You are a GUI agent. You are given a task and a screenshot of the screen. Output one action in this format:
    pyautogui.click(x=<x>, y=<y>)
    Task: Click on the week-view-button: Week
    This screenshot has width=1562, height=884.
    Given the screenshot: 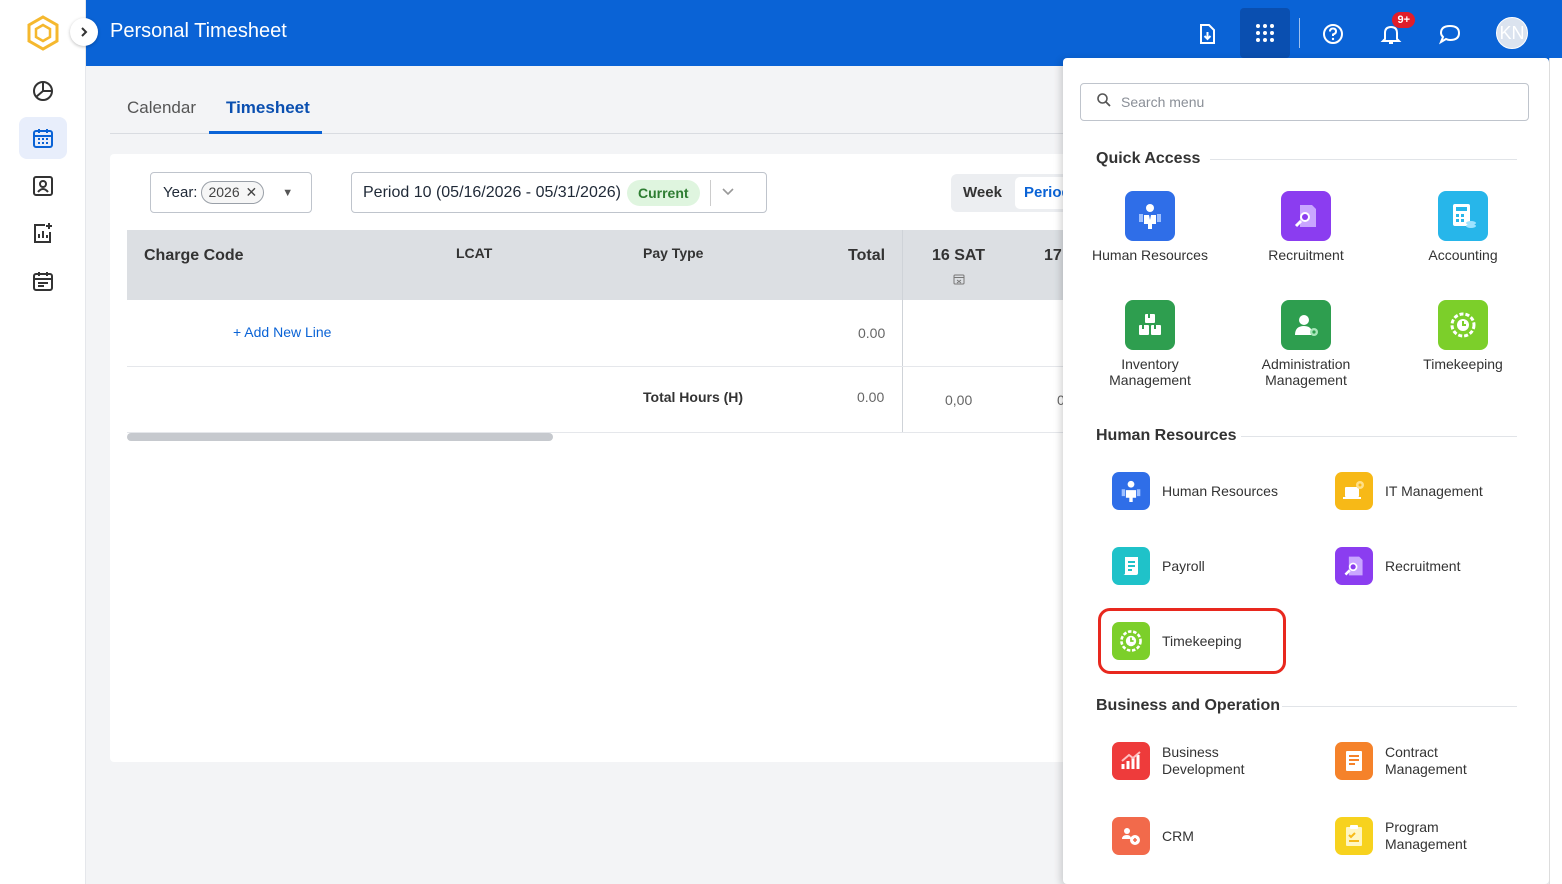 What is the action you would take?
    pyautogui.click(x=982, y=192)
    